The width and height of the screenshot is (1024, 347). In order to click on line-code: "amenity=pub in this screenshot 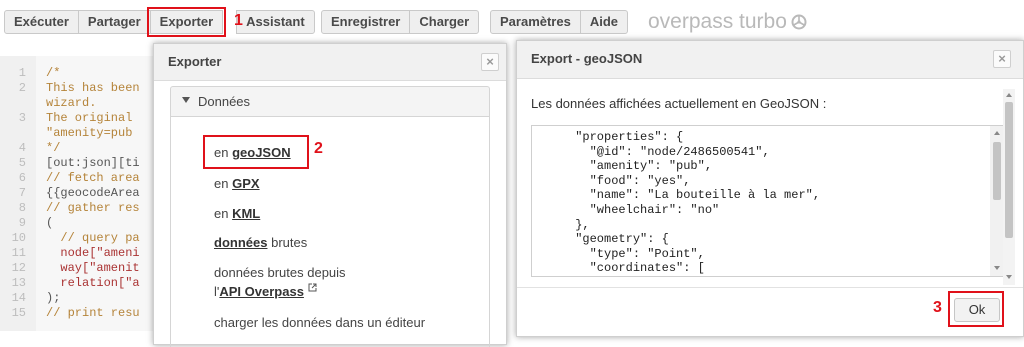, I will do `click(89, 133)`.